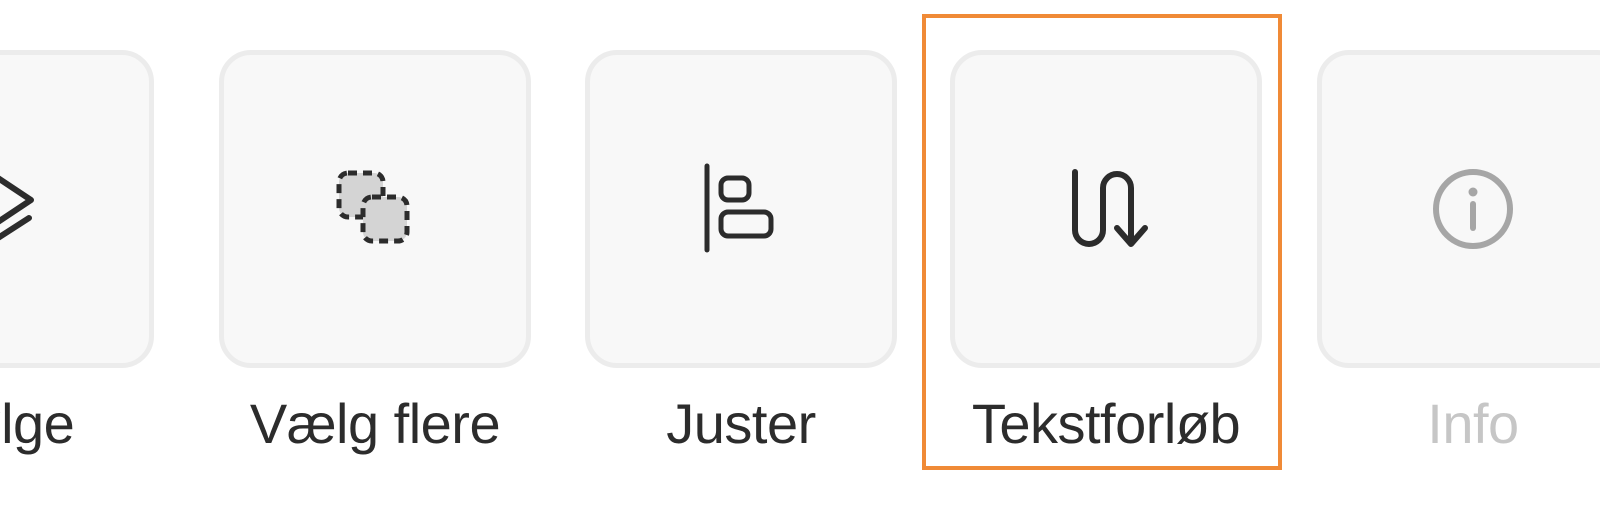 Image resolution: width=1600 pixels, height=518 pixels. What do you see at coordinates (1473, 423) in the screenshot?
I see `tool-info-label: Info` at bounding box center [1473, 423].